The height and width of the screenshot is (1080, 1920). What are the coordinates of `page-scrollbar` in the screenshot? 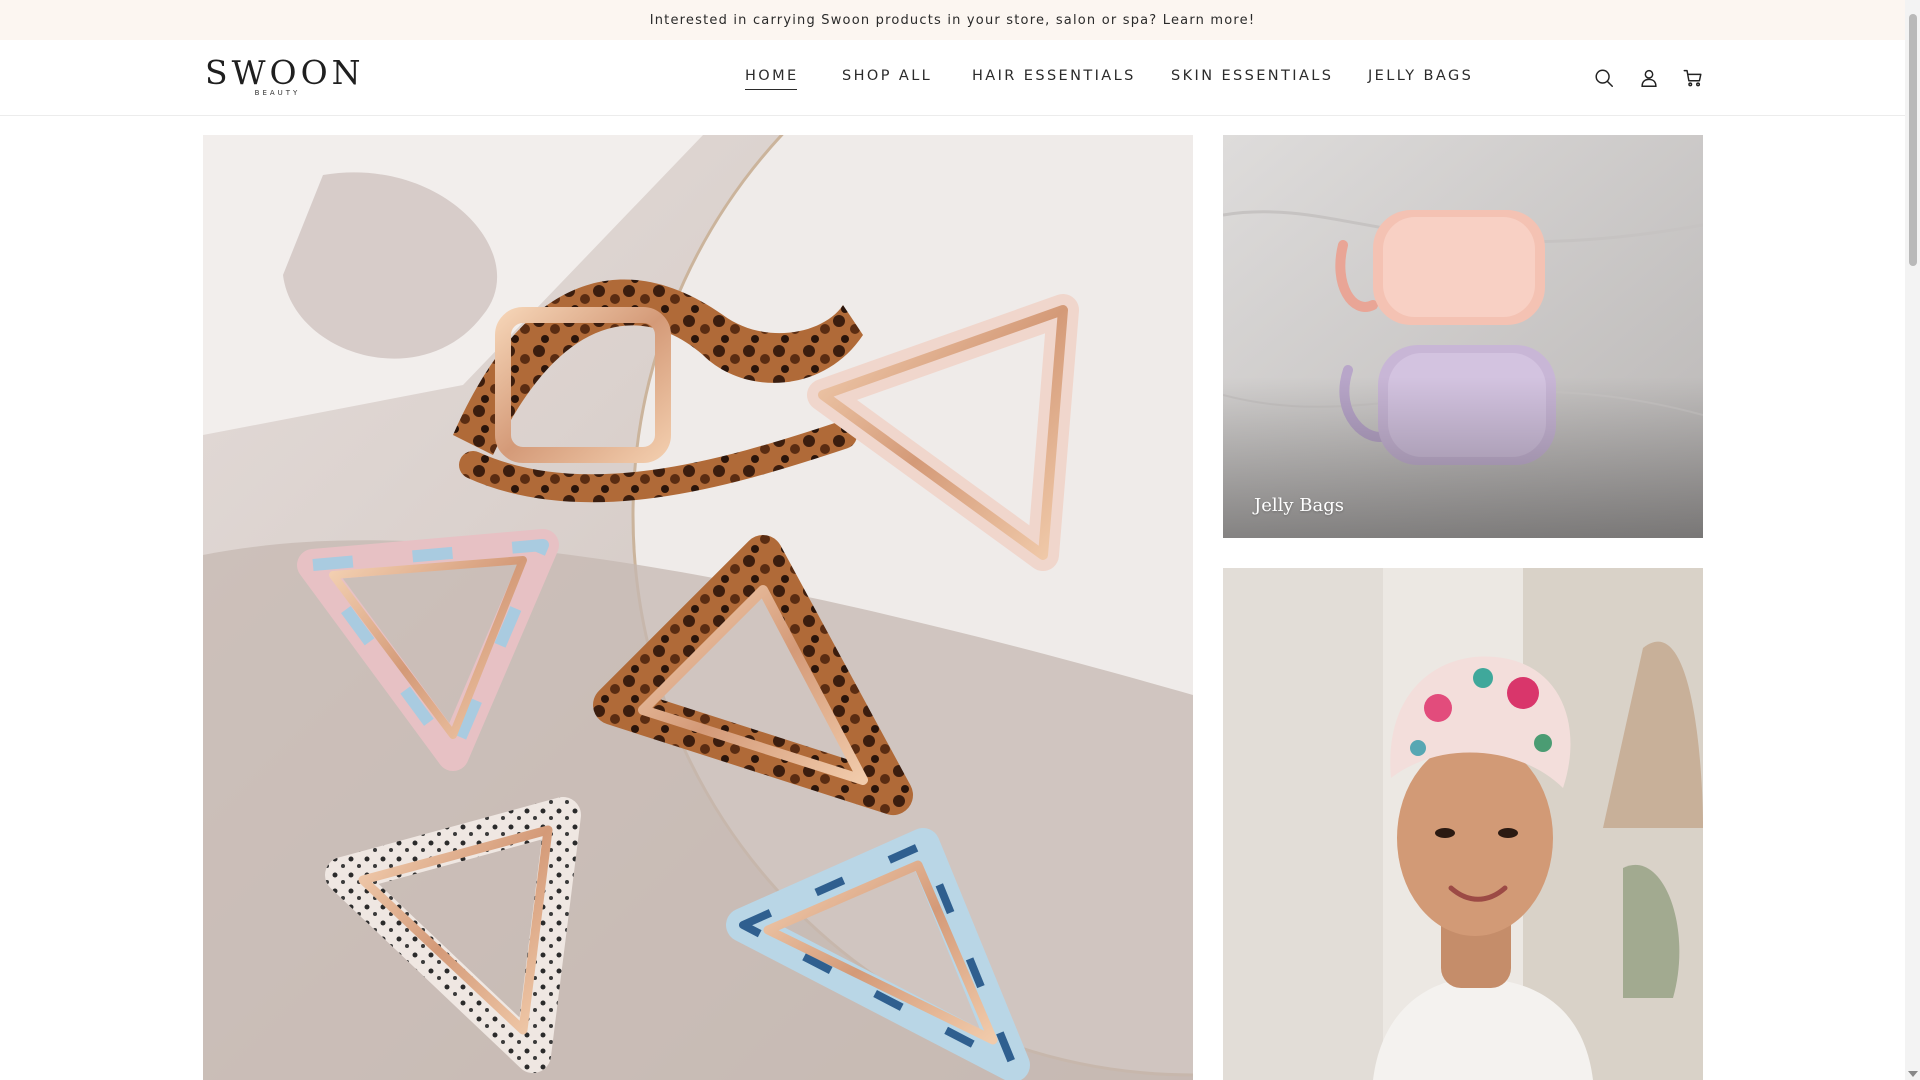 It's located at (1912, 540).